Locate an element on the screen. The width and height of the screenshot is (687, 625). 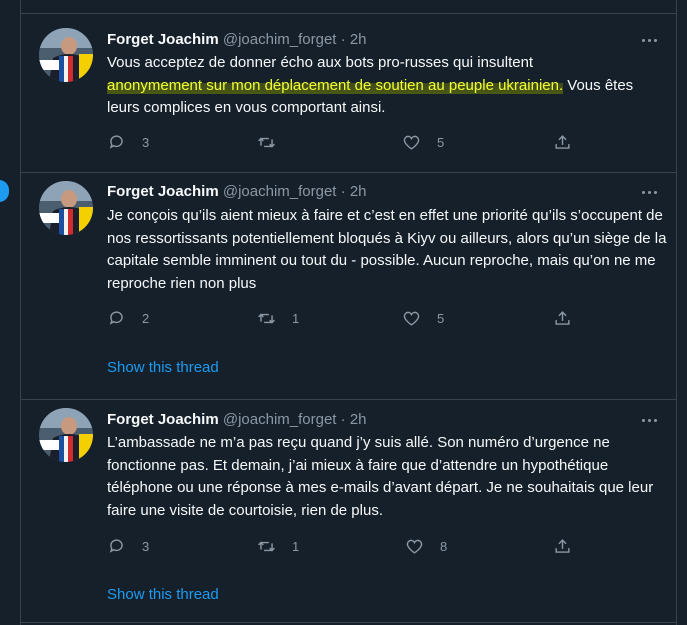
timeline-right-border is located at coordinates (676, 312).